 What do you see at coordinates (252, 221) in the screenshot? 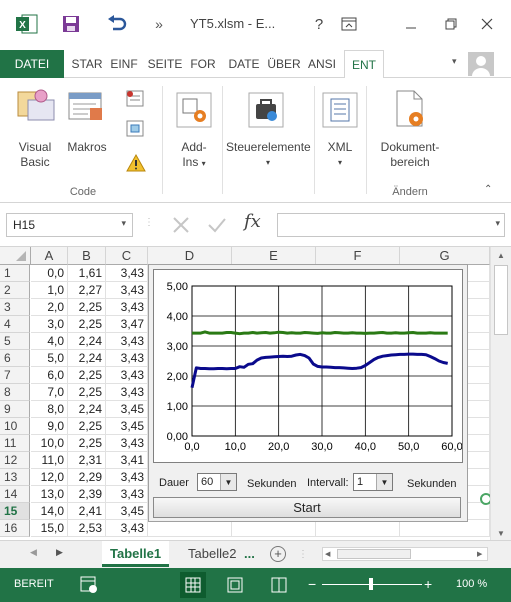
I see `insert-function-icon: fx` at bounding box center [252, 221].